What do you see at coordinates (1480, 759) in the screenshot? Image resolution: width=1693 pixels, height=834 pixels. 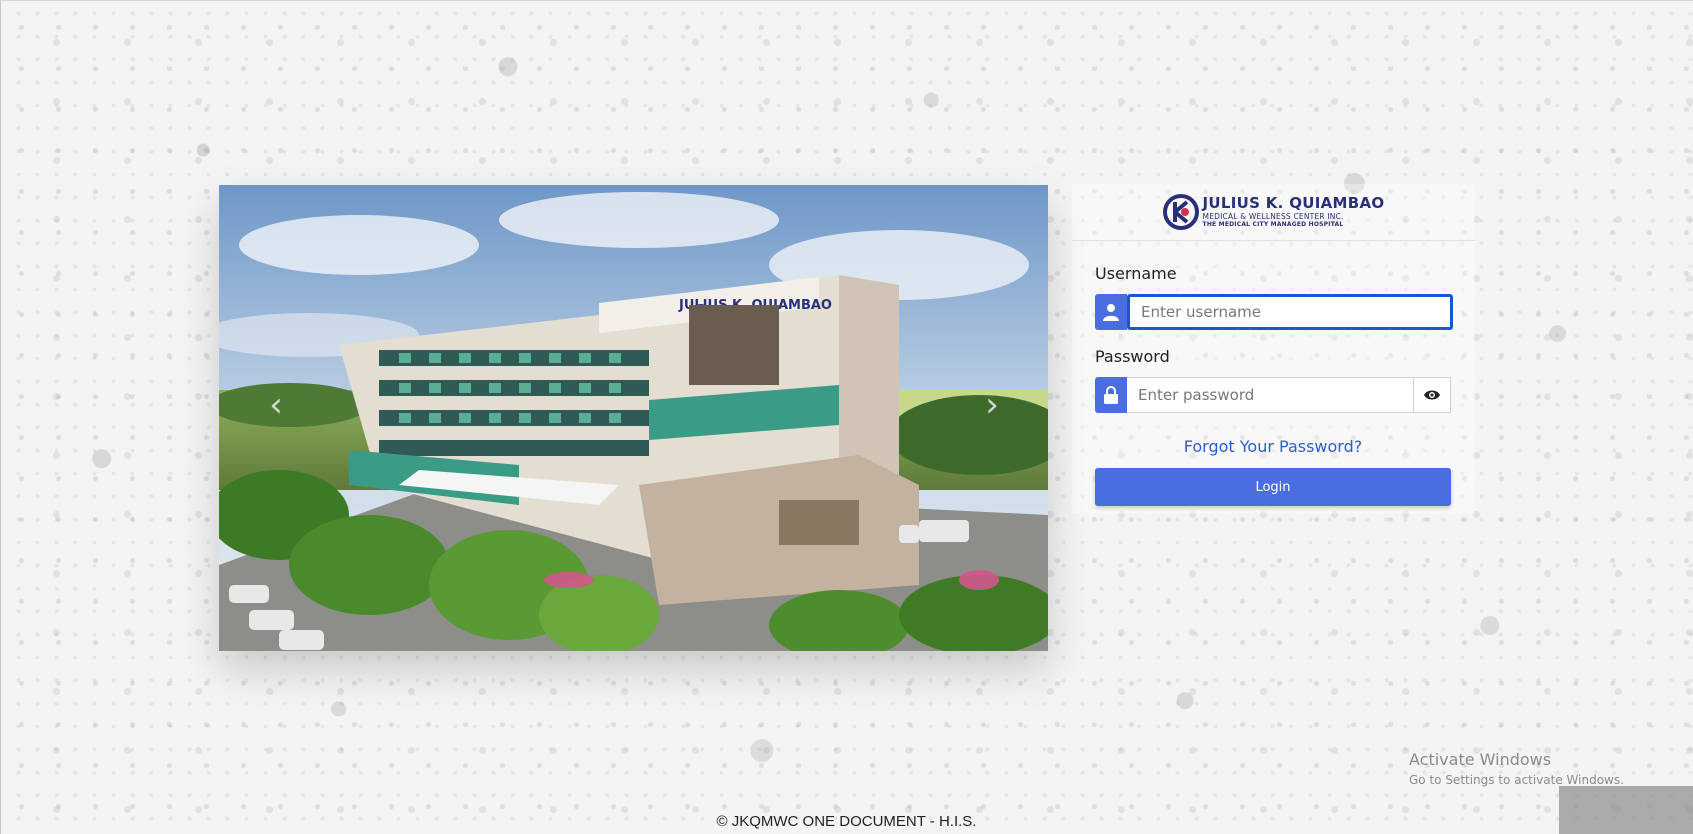 I see `activate-title: Activate Windows` at bounding box center [1480, 759].